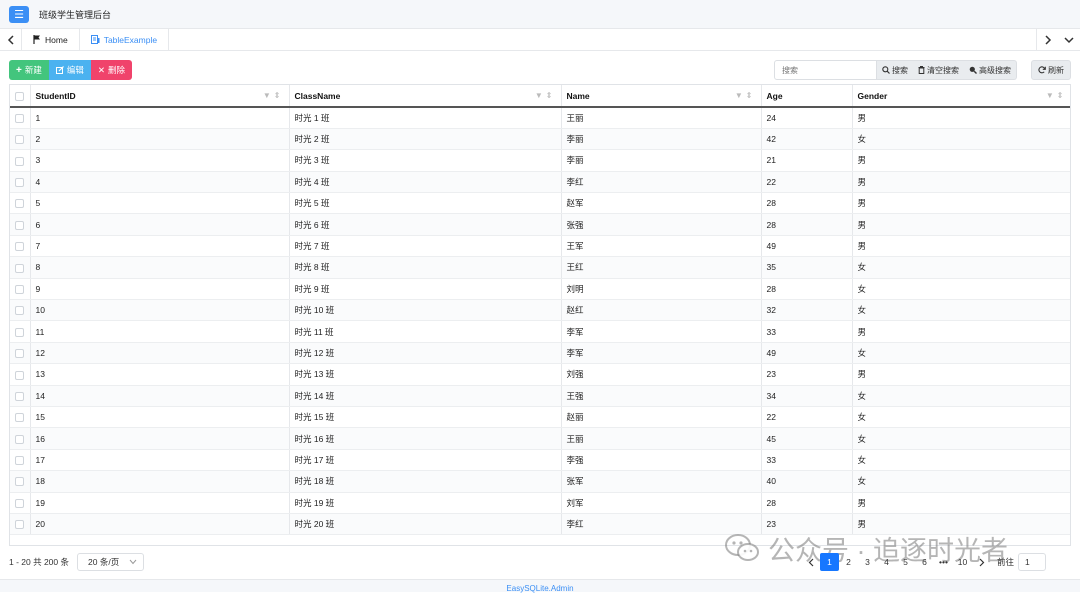 This screenshot has height=598, width=1080. What do you see at coordinates (19, 96) in the screenshot?
I see `select-all-checkbox` at bounding box center [19, 96].